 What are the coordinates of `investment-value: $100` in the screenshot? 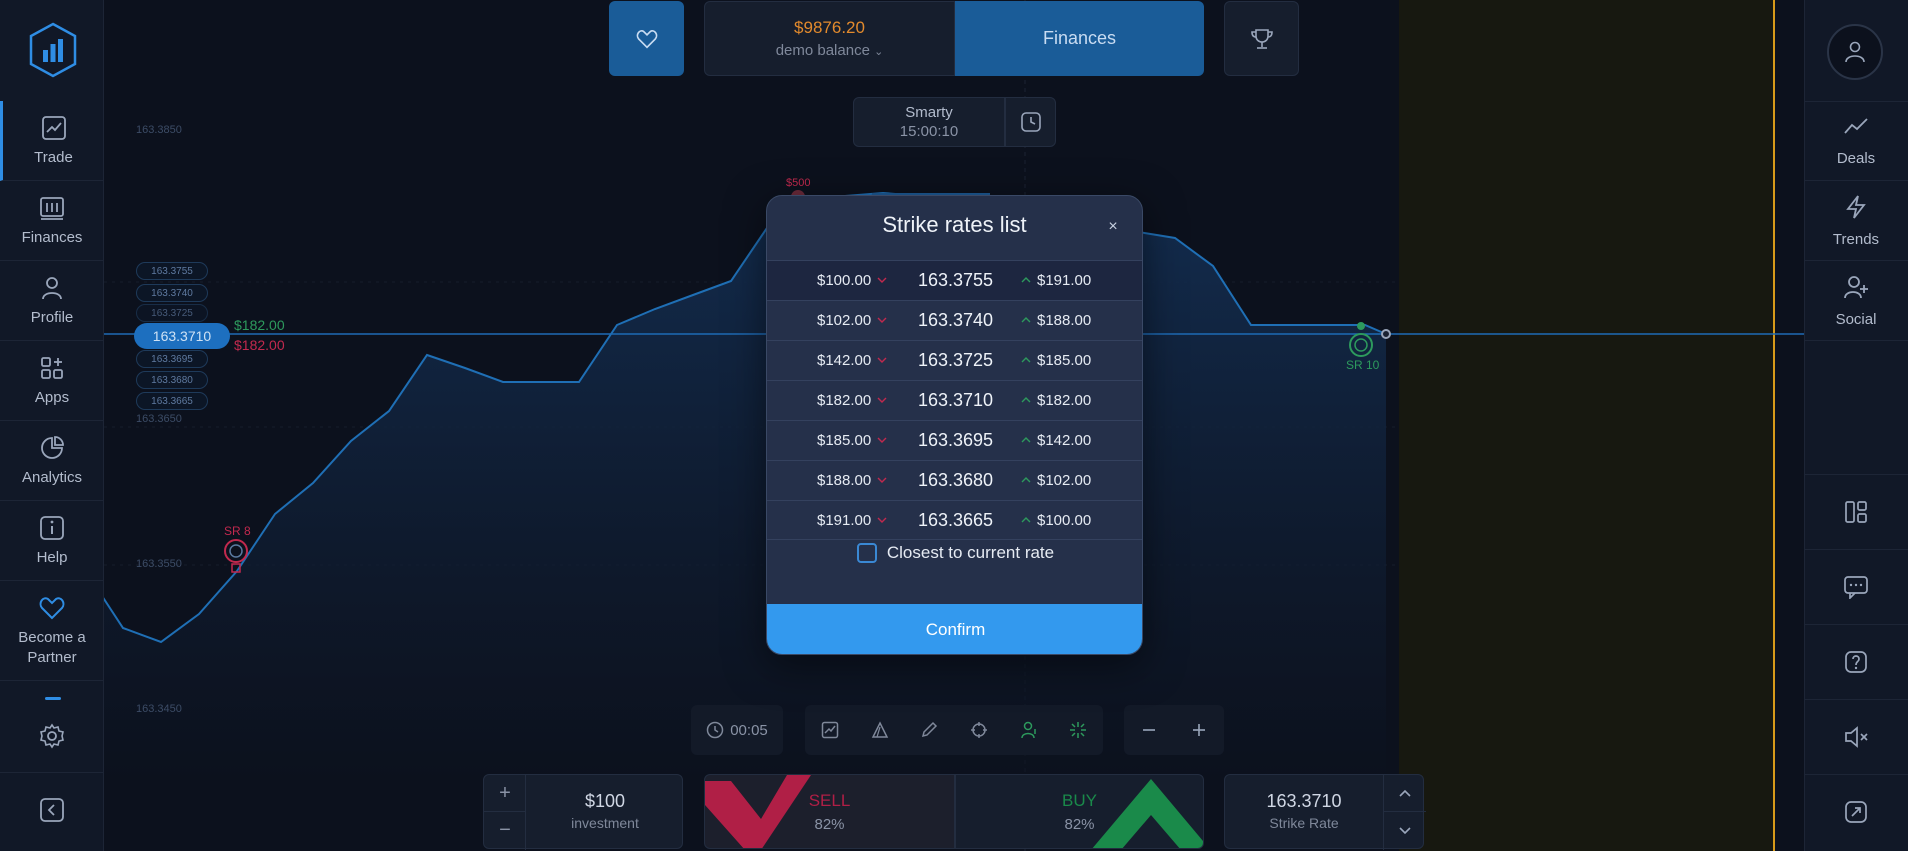 It's located at (605, 801).